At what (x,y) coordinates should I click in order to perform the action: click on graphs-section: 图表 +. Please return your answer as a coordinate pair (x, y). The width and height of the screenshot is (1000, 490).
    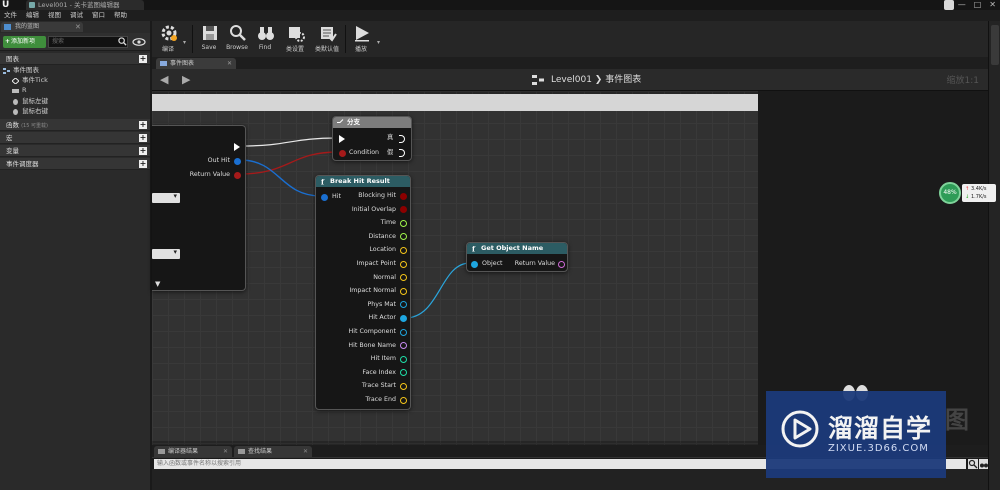
    Looking at the image, I should click on (75, 59).